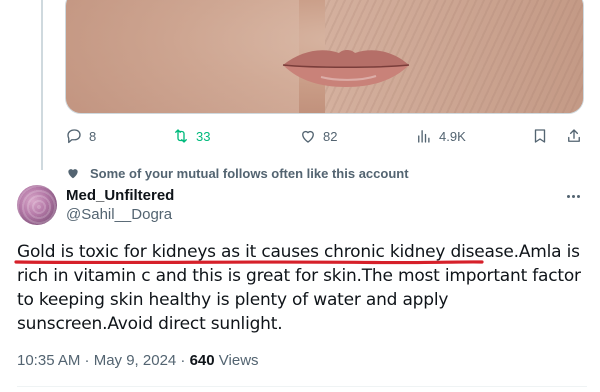  I want to click on divider, so click(302, 386).